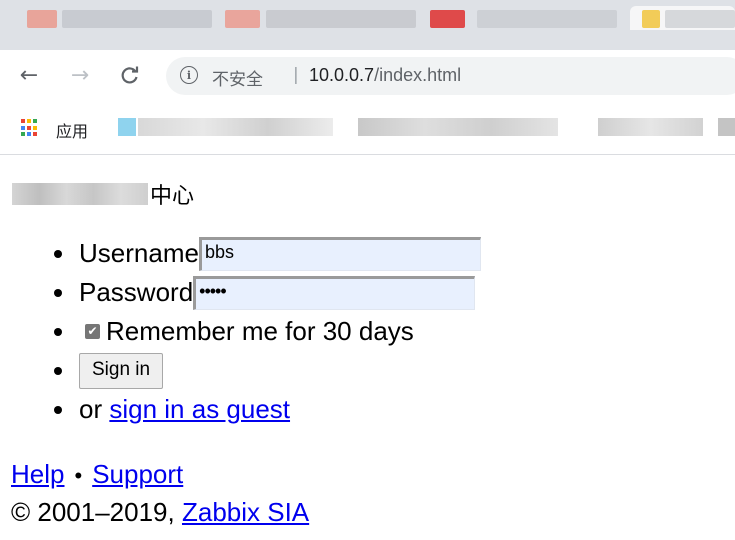 The image size is (735, 540). What do you see at coordinates (334, 292) in the screenshot?
I see `password-input: •••••` at bounding box center [334, 292].